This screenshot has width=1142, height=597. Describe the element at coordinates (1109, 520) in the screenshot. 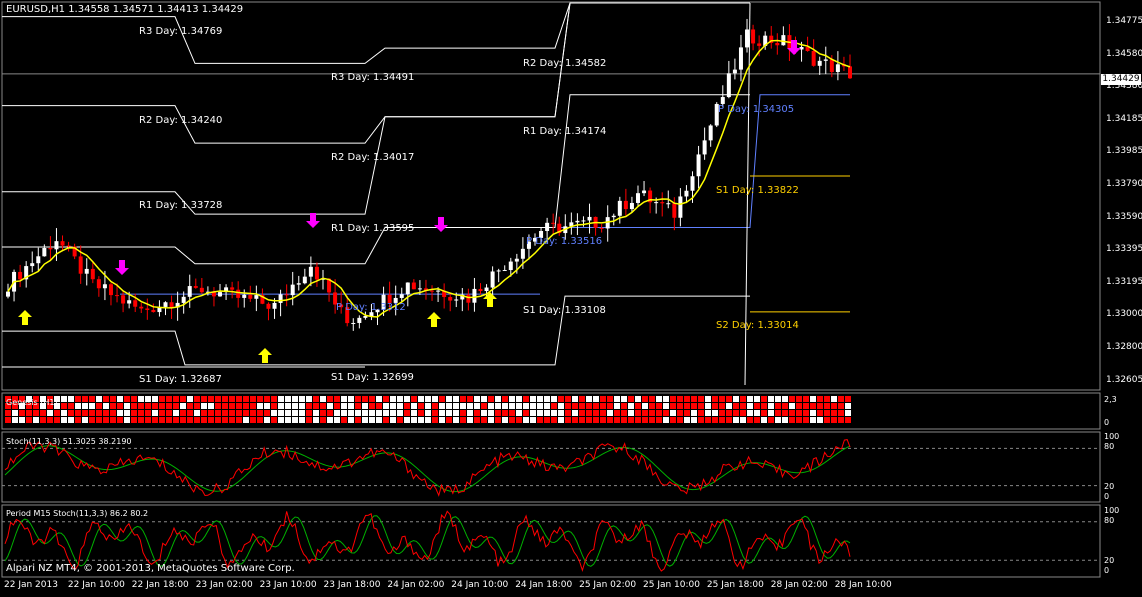

I see `period-axis-80: 80` at that location.